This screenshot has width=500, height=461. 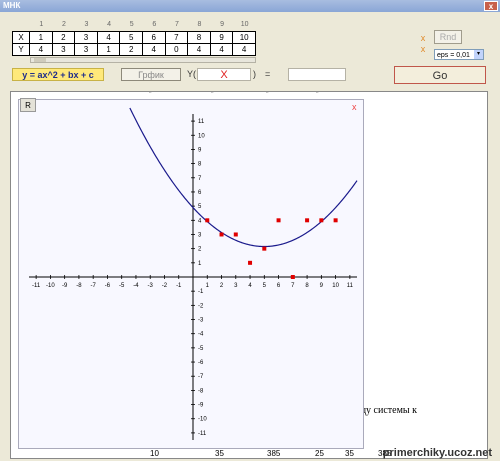 I want to click on clear-y-button: x, so click(x=423, y=49).